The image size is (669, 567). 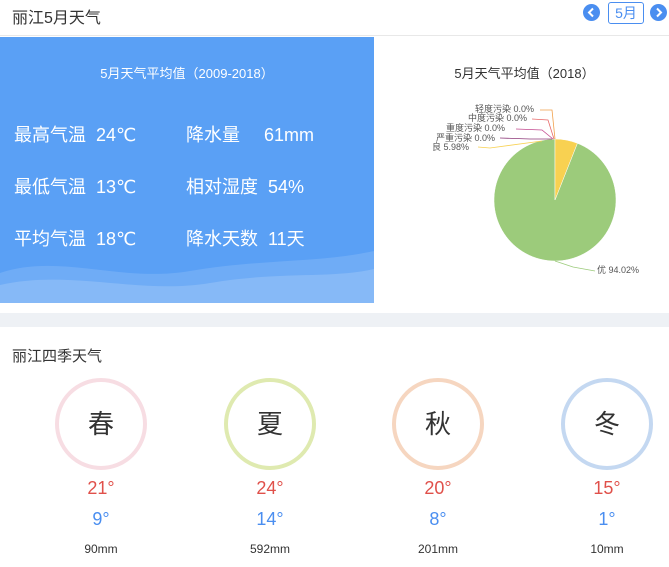 What do you see at coordinates (50, 135) in the screenshot?
I see `stat-label: 最高气温` at bounding box center [50, 135].